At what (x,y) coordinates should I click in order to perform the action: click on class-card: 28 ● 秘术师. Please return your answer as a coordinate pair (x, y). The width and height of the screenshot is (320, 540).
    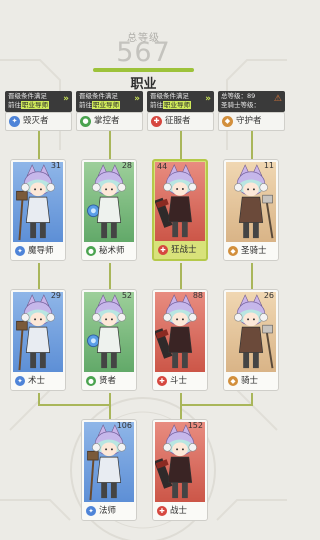
    Looking at the image, I should click on (109, 210).